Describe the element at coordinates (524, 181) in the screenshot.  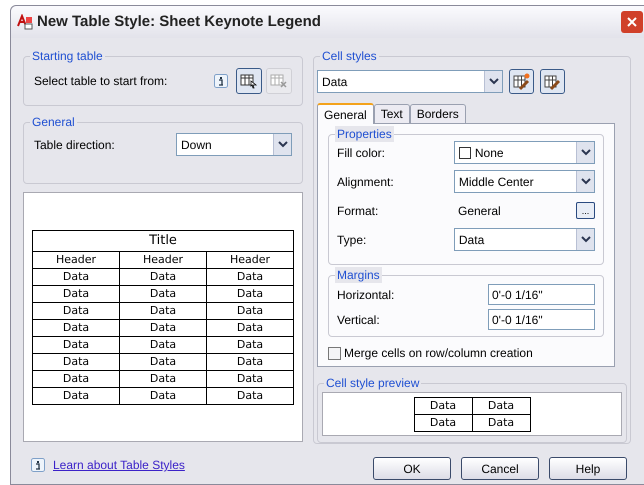
I see `dropdown: Middle Center` at that location.